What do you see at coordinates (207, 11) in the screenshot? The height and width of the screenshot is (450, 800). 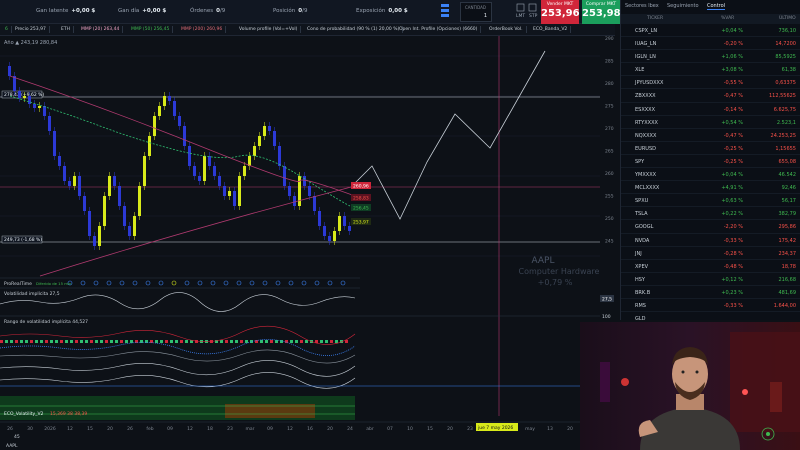 I see `orders-count: Órdenes 0/9` at bounding box center [207, 11].